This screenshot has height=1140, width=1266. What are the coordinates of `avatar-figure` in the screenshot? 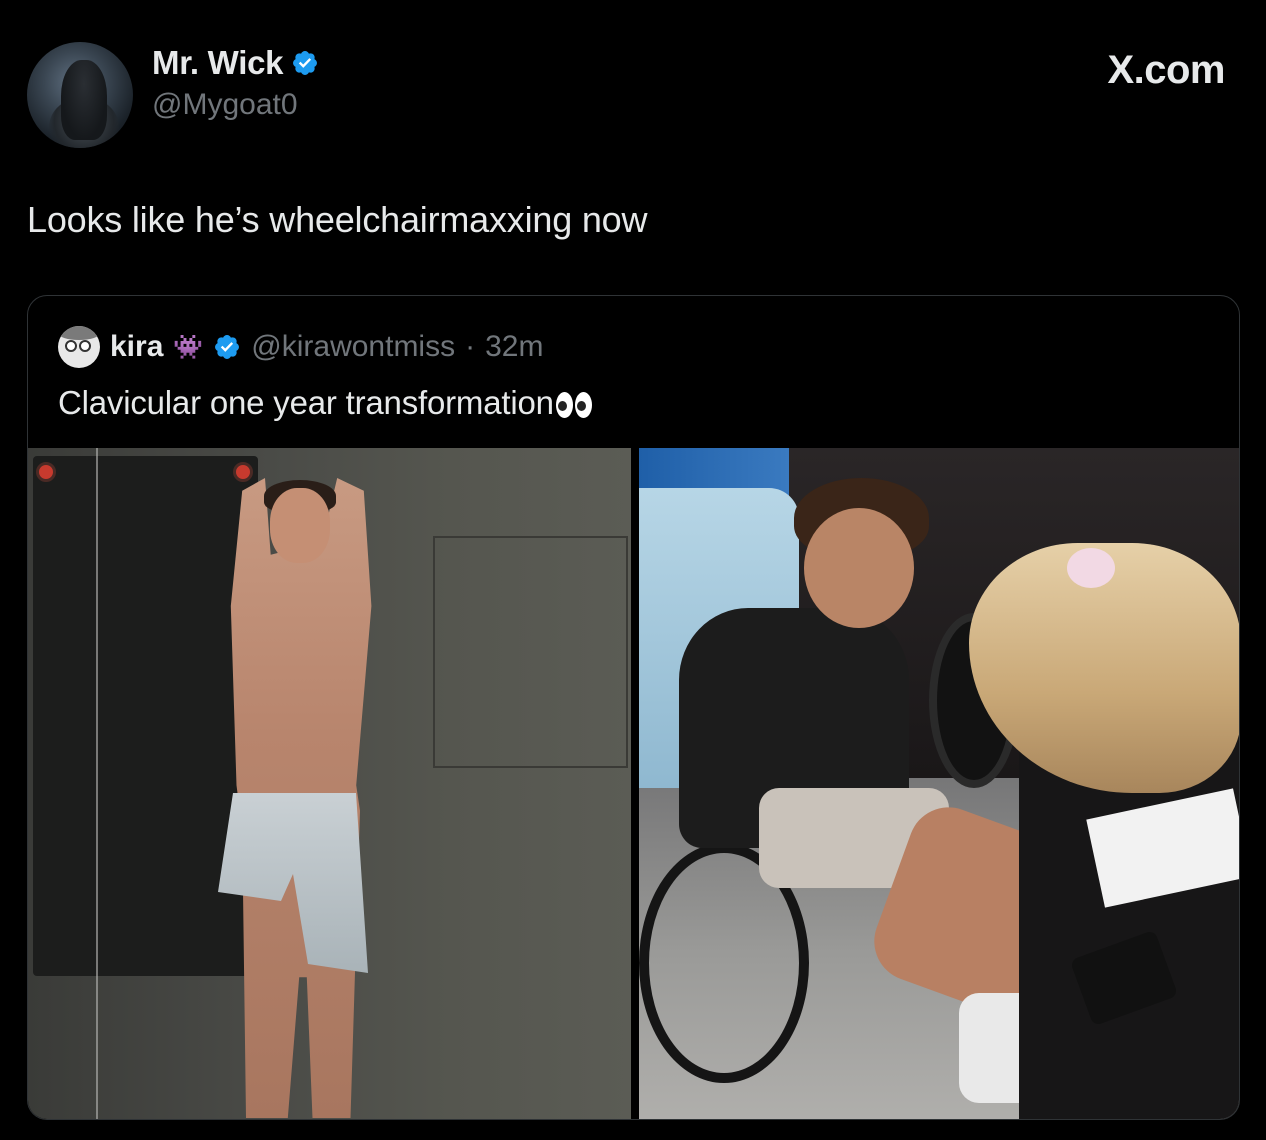 It's located at (84, 100).